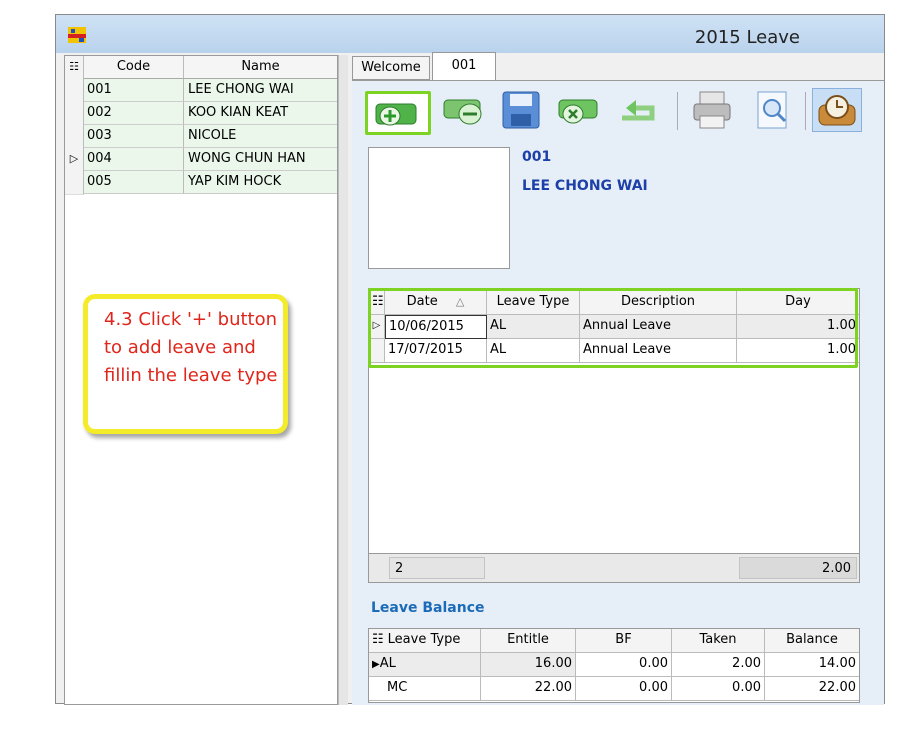 This screenshot has width=903, height=733. What do you see at coordinates (812, 641) in the screenshot?
I see `column-header-balance: Balance` at bounding box center [812, 641].